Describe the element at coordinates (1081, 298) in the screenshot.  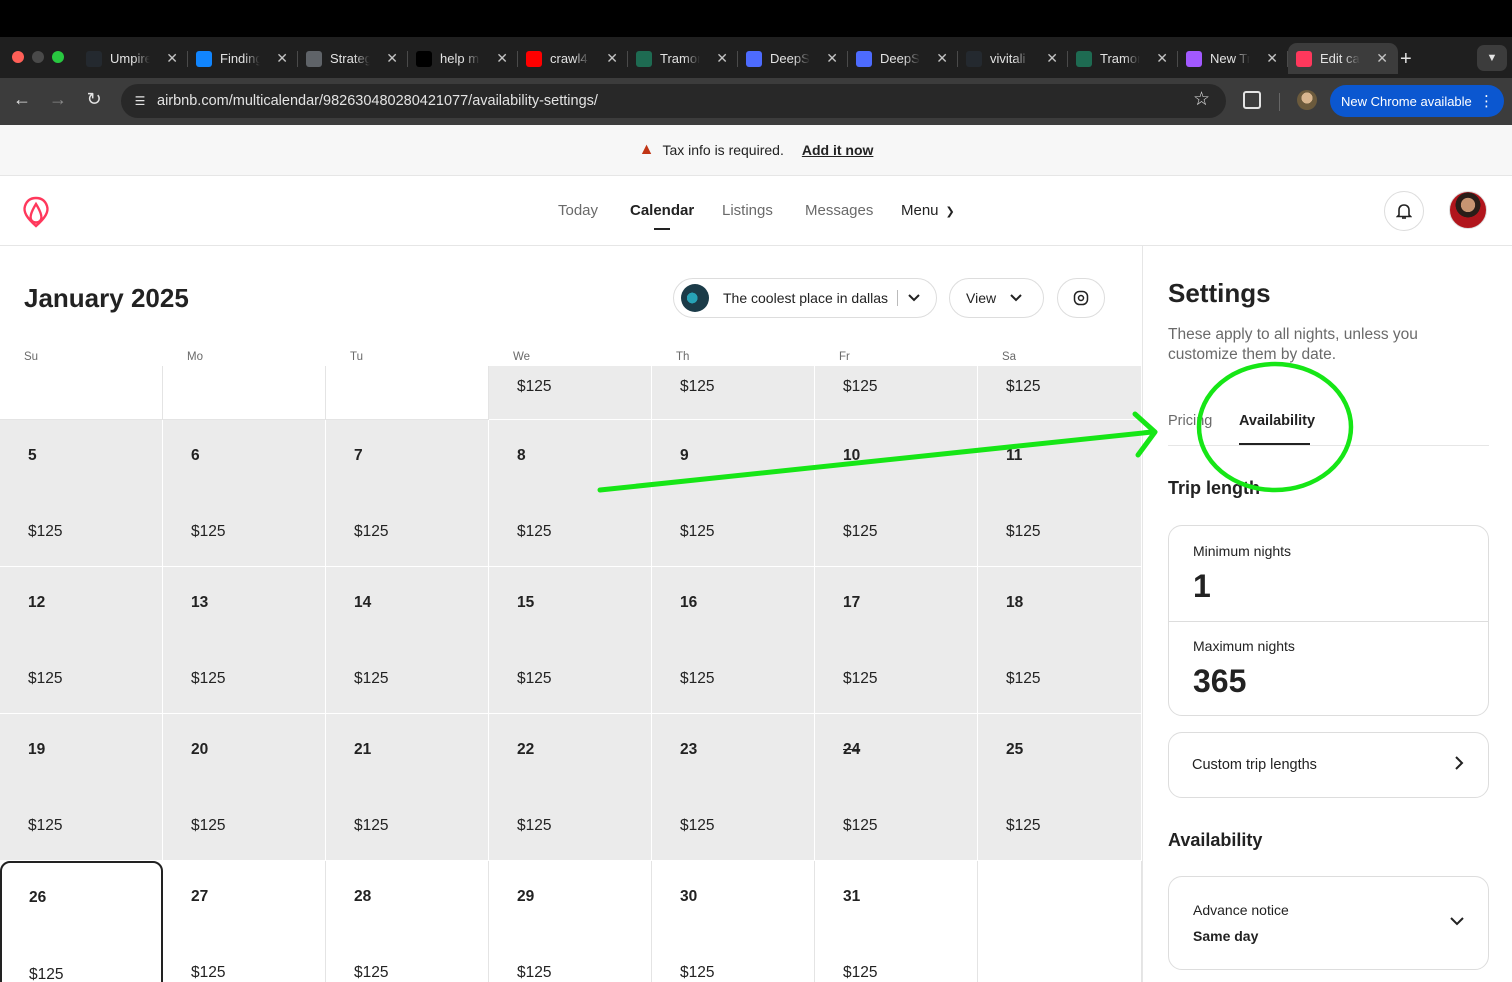
I see `calendar-settings-button` at that location.